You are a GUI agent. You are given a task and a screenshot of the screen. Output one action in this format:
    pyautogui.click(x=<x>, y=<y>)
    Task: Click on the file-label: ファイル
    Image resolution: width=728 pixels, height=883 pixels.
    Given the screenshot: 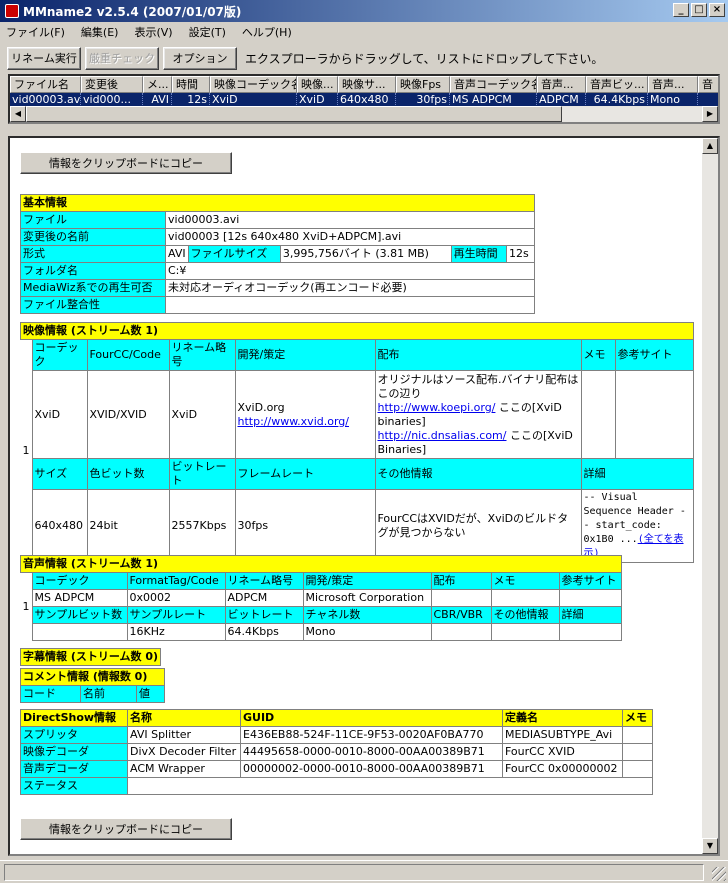 What is the action you would take?
    pyautogui.click(x=93, y=220)
    